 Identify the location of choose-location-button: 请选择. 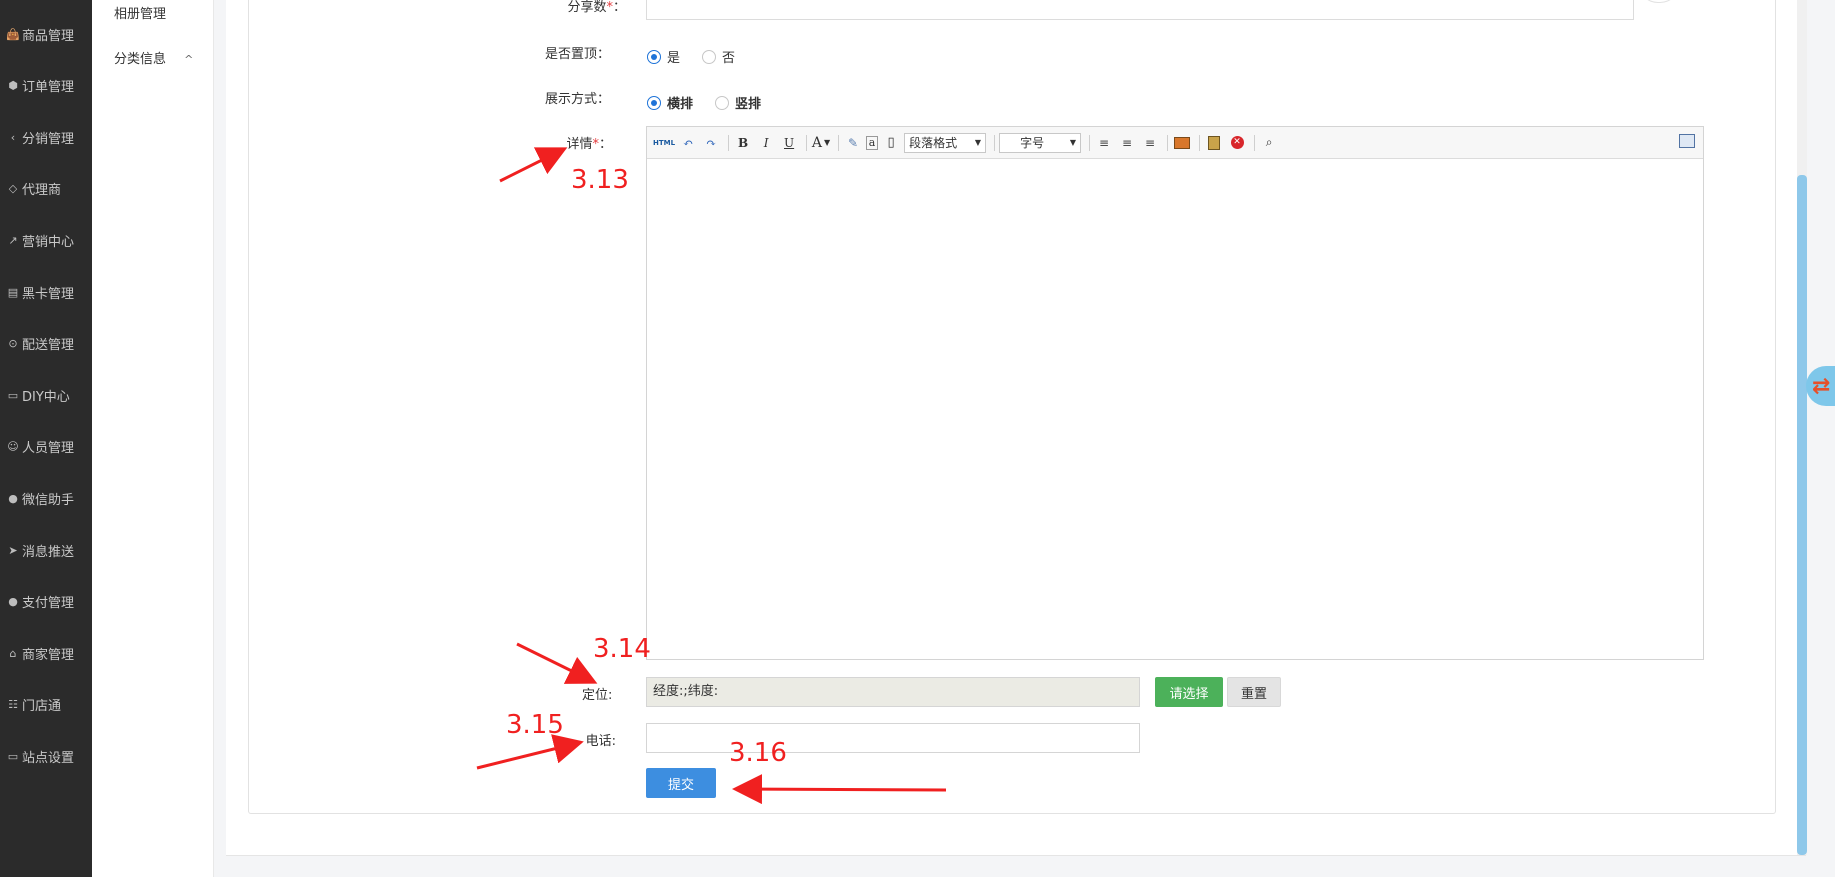
(1189, 692).